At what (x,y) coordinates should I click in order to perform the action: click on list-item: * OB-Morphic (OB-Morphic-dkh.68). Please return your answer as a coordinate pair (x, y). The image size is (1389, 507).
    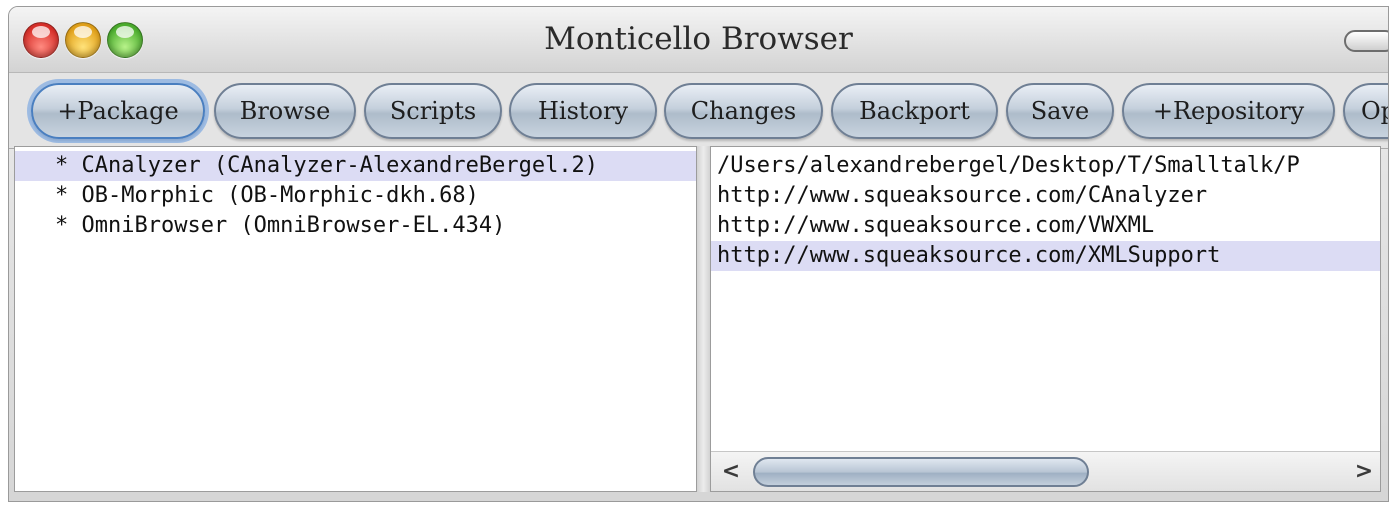
    Looking at the image, I should click on (355, 196).